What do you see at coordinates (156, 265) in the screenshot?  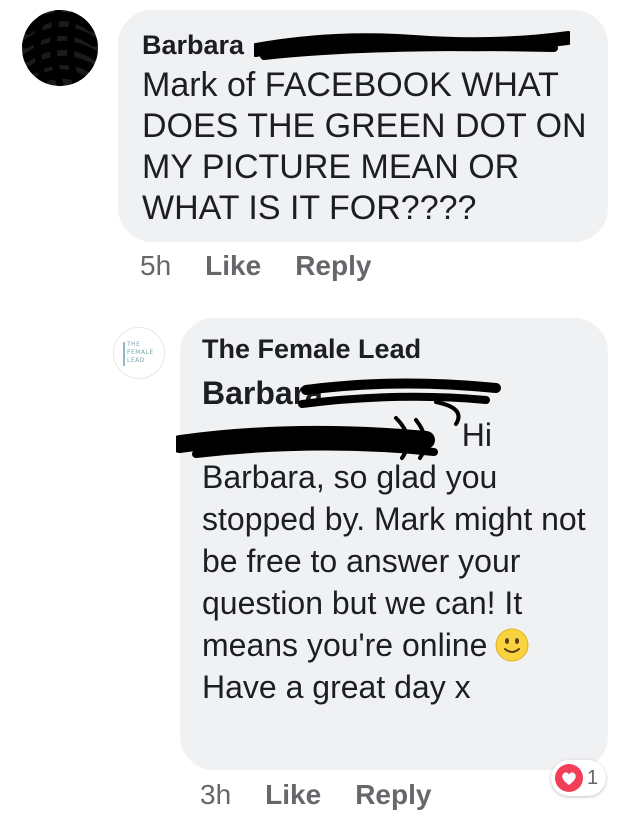 I see `comment-time: 5h` at bounding box center [156, 265].